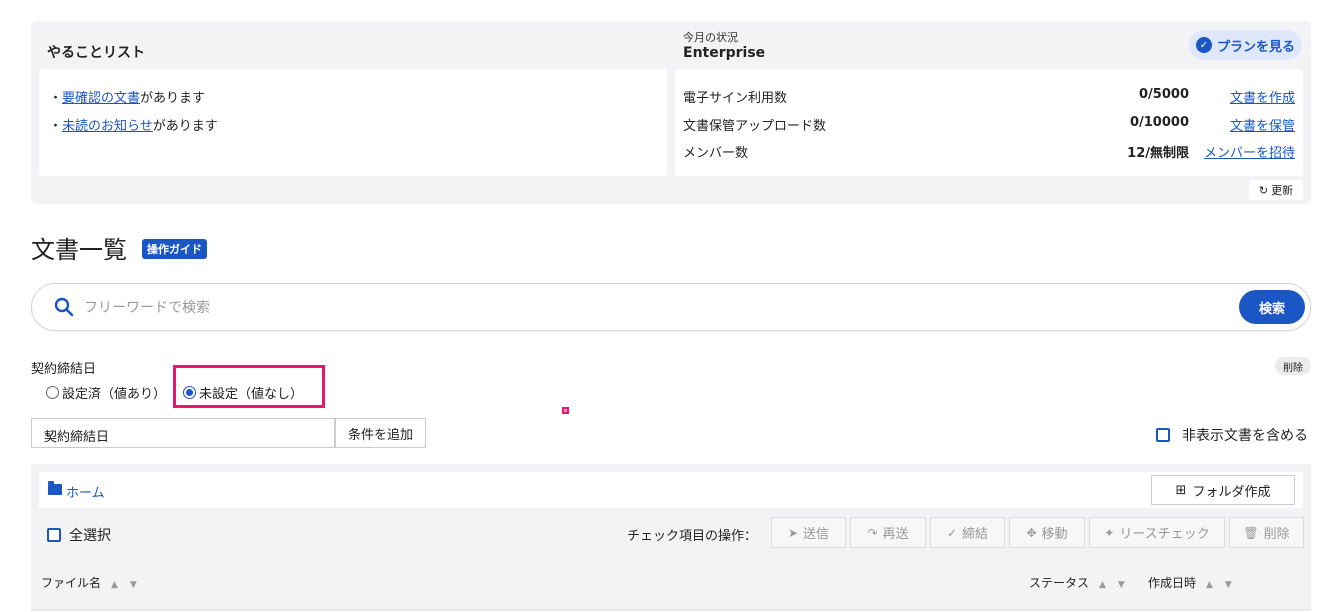 The image size is (1338, 612). Describe the element at coordinates (1196, 582) in the screenshot. I see `column-created: 作成日時 ▲▼` at that location.